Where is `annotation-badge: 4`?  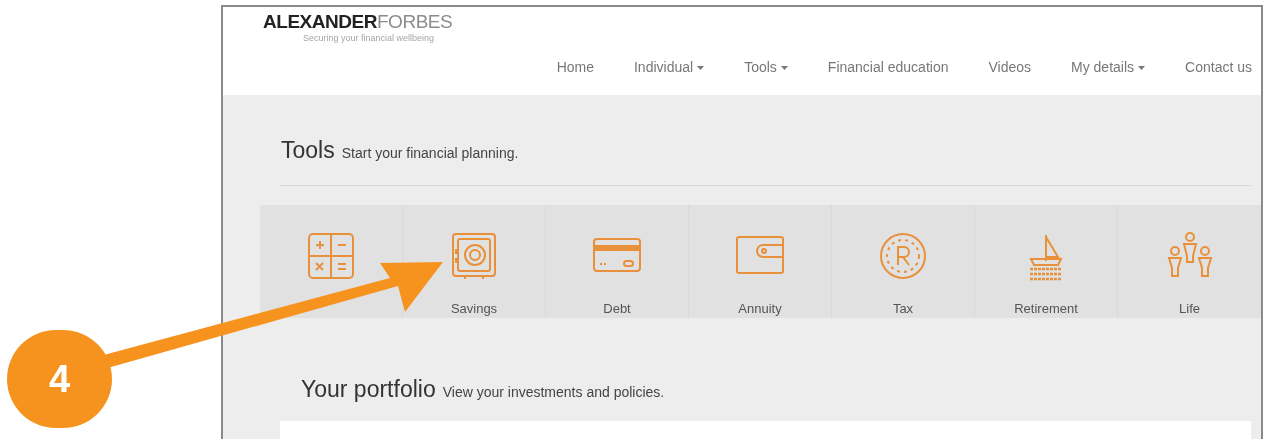 annotation-badge: 4 is located at coordinates (59, 379).